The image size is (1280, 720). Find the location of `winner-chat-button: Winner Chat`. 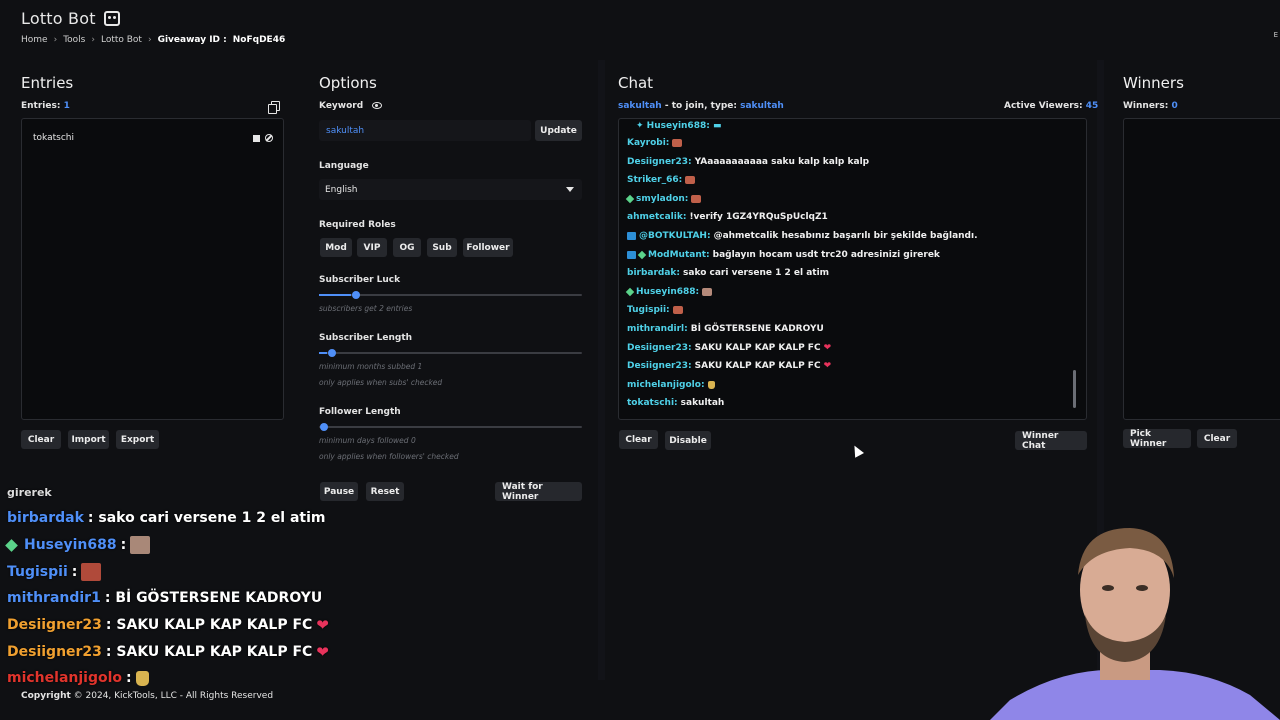

winner-chat-button: Winner Chat is located at coordinates (1051, 441).